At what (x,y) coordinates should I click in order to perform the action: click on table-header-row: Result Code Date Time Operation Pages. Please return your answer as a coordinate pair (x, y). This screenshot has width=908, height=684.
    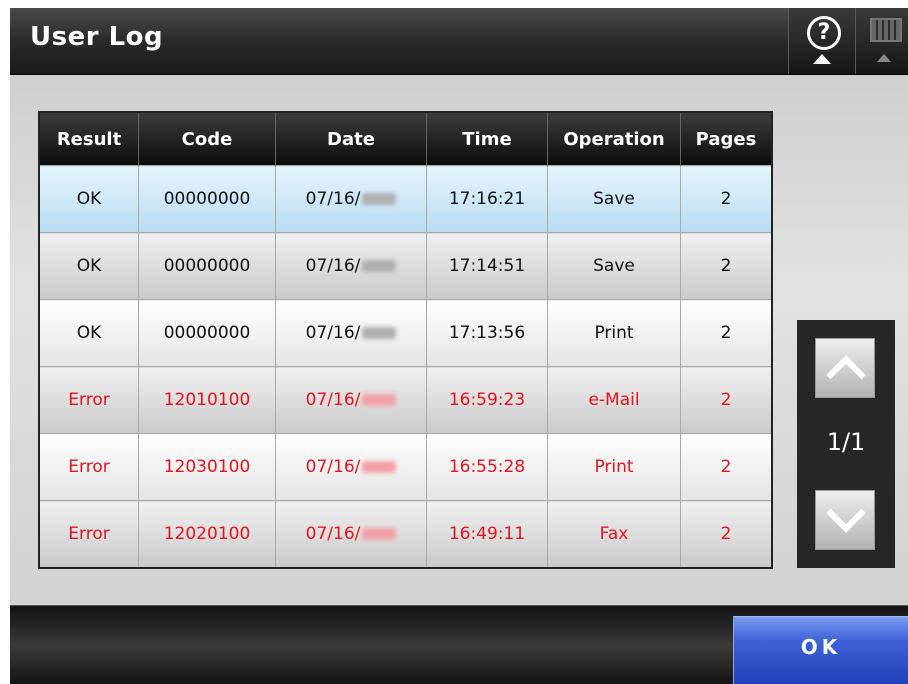
    Looking at the image, I should click on (405, 139).